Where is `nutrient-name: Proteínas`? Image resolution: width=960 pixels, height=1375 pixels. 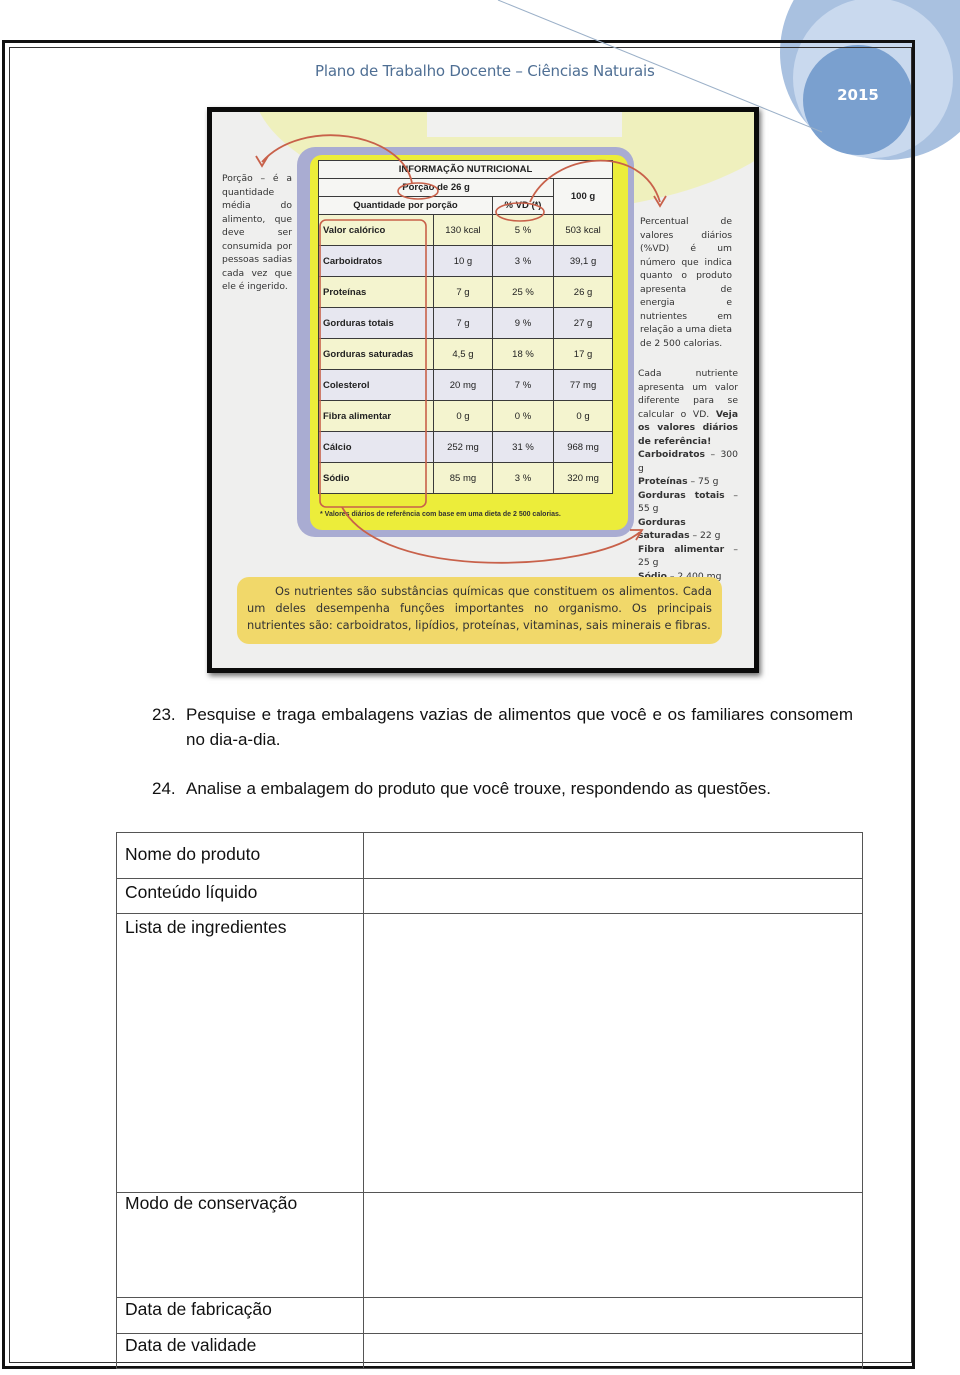
nutrient-name: Proteínas is located at coordinates (376, 292).